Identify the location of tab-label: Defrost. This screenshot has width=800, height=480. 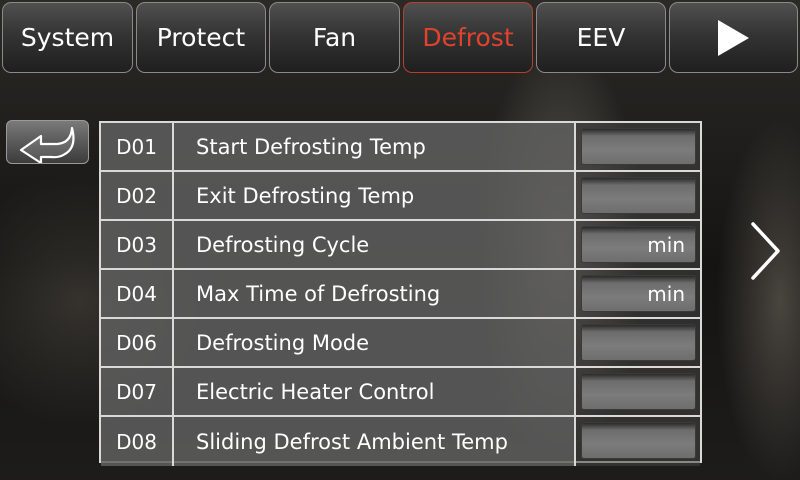
(468, 37).